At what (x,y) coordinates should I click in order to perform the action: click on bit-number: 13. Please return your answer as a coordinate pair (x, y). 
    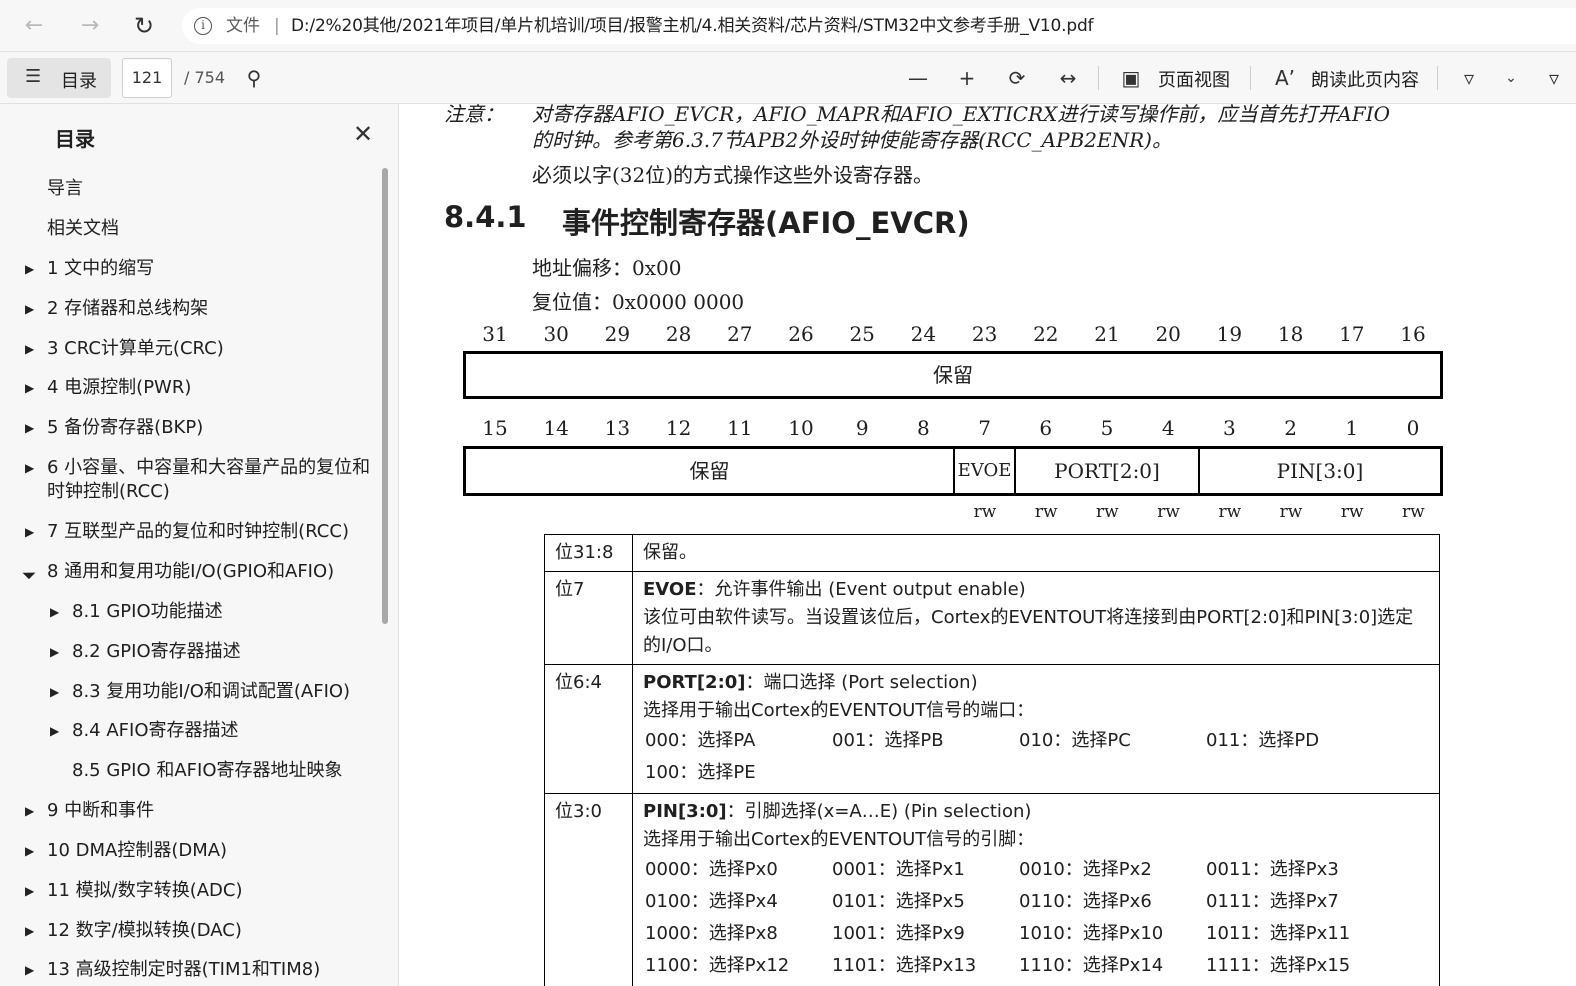
    Looking at the image, I should click on (617, 428).